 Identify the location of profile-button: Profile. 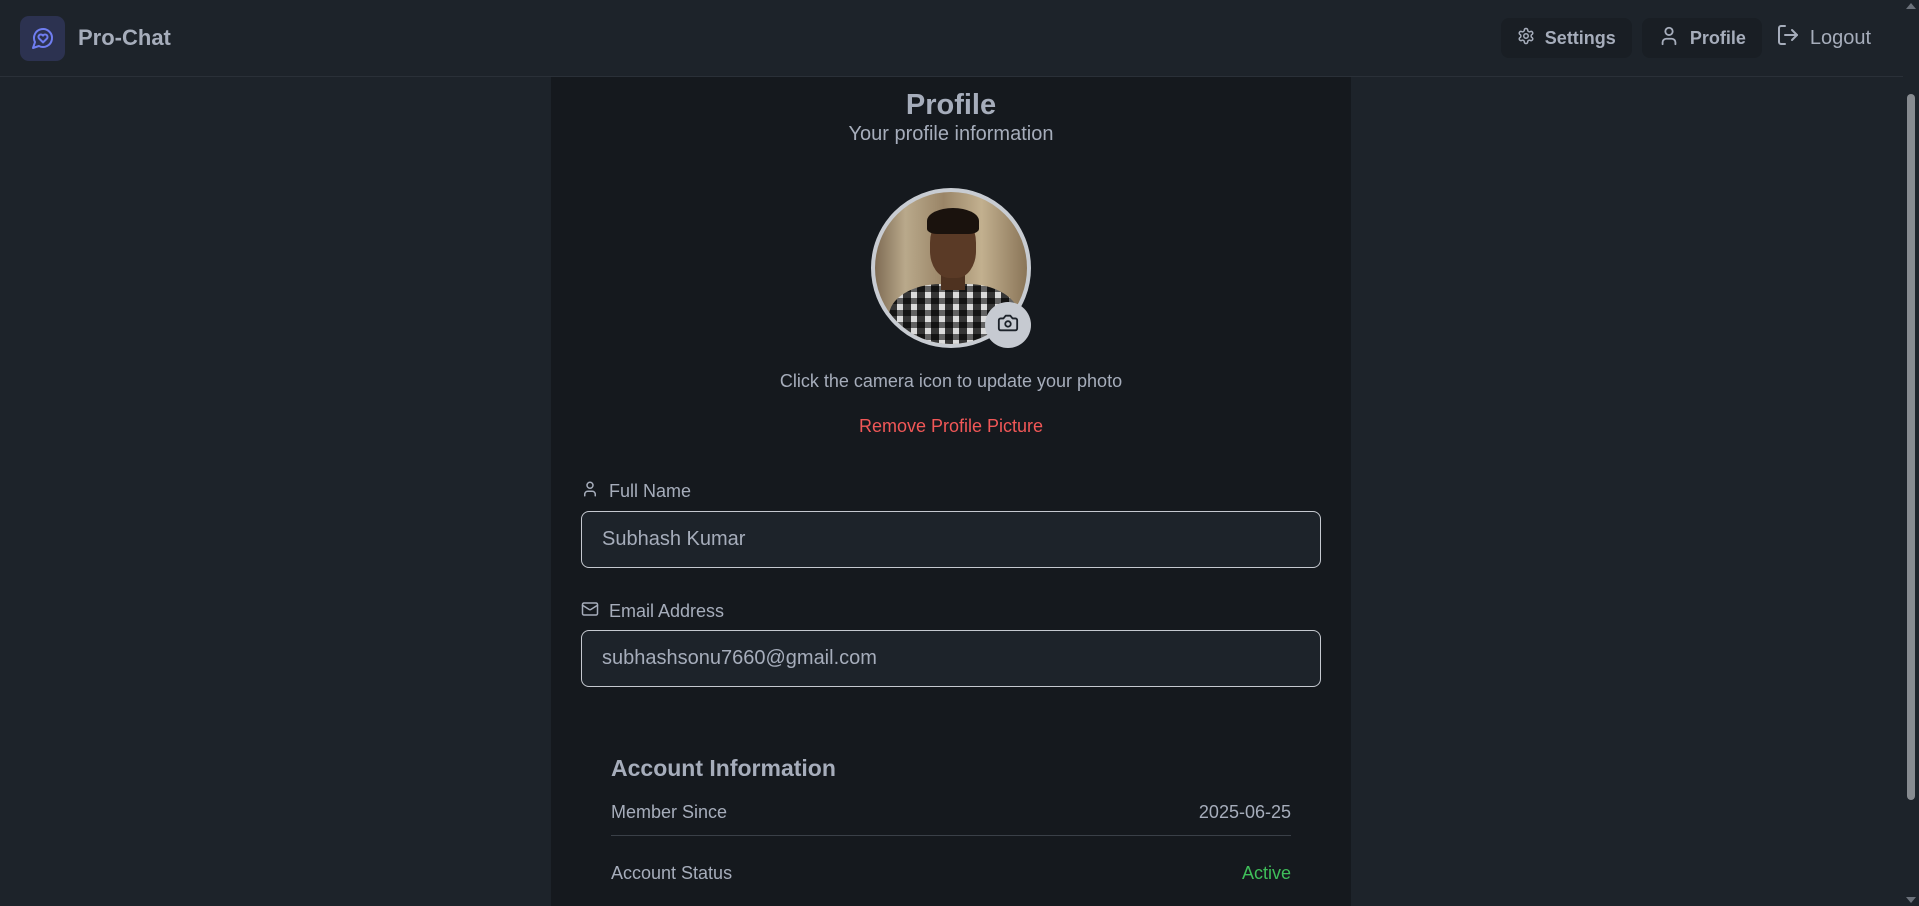
(1701, 38).